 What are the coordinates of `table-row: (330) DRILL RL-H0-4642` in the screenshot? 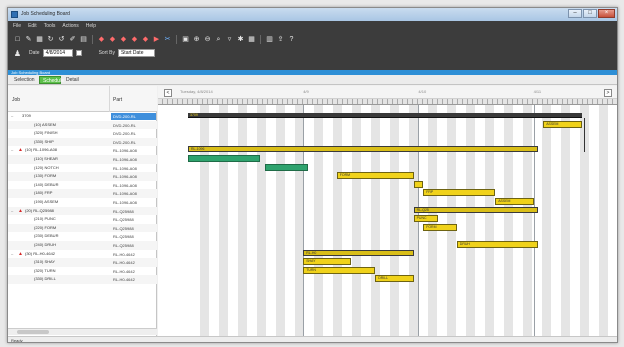 It's located at (82, 279).